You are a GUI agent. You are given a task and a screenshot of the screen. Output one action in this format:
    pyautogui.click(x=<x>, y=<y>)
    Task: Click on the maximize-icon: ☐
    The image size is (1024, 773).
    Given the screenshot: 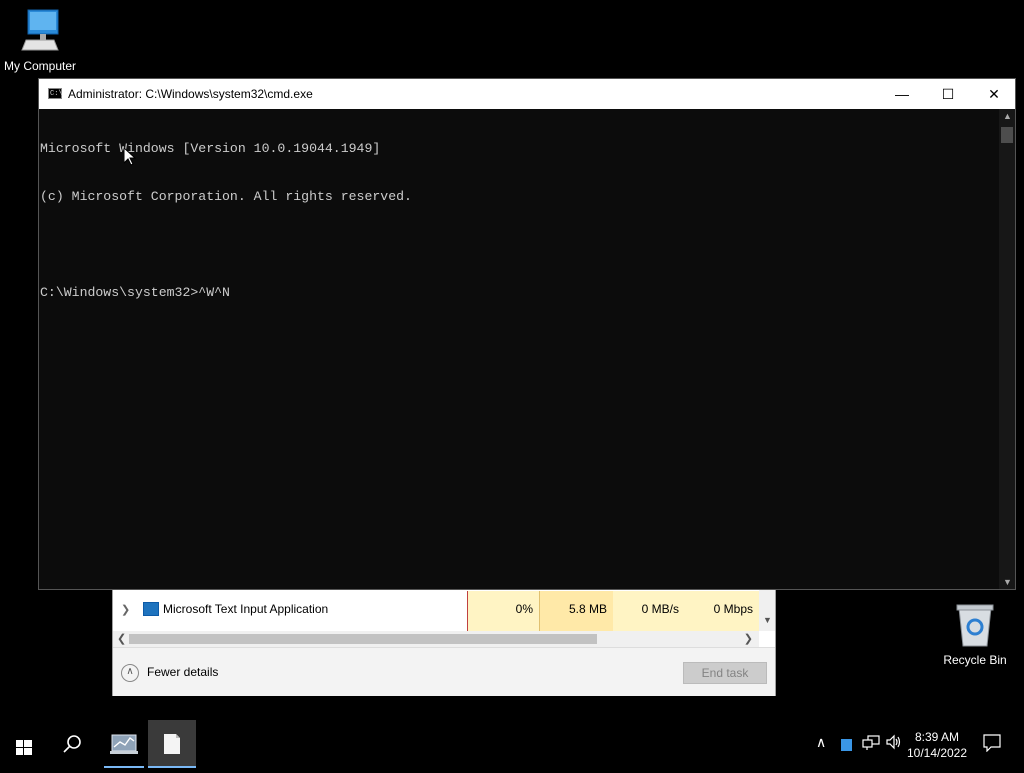 What is the action you would take?
    pyautogui.click(x=948, y=94)
    